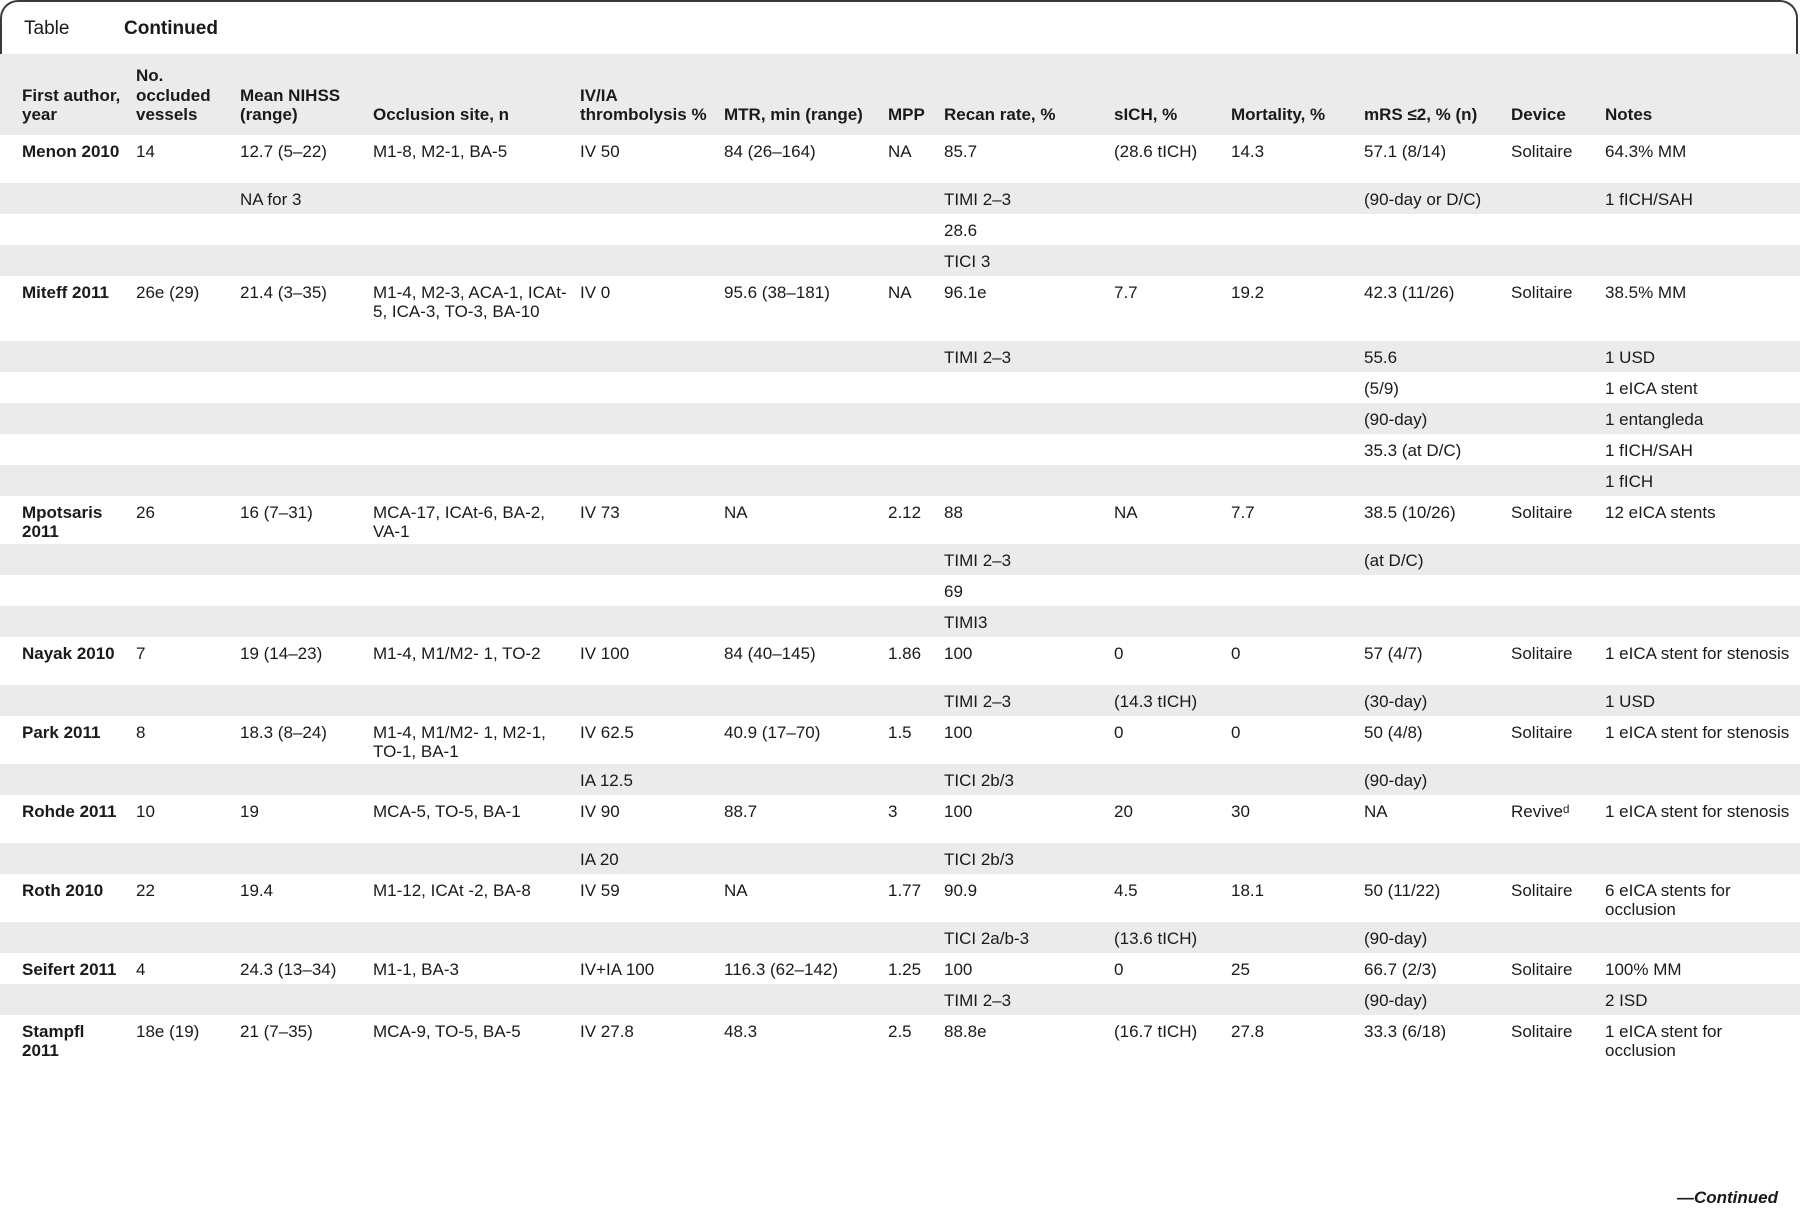 This screenshot has height=1208, width=1800. Describe the element at coordinates (1291, 968) in the screenshot. I see `table-cell: 25` at that location.